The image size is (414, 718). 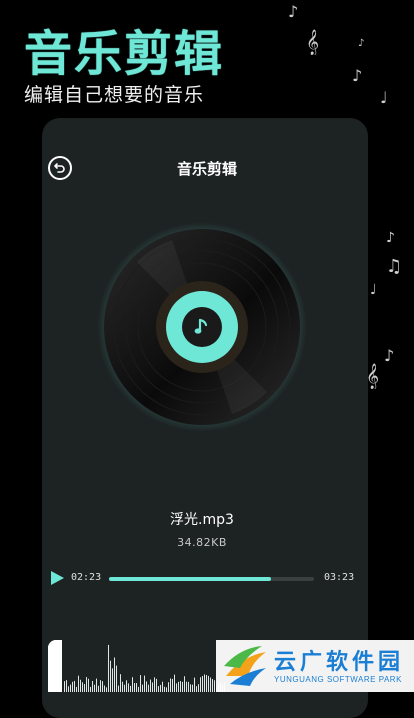 I want to click on hero-subtitle: 编辑自己想要的音乐, so click(x=114, y=95).